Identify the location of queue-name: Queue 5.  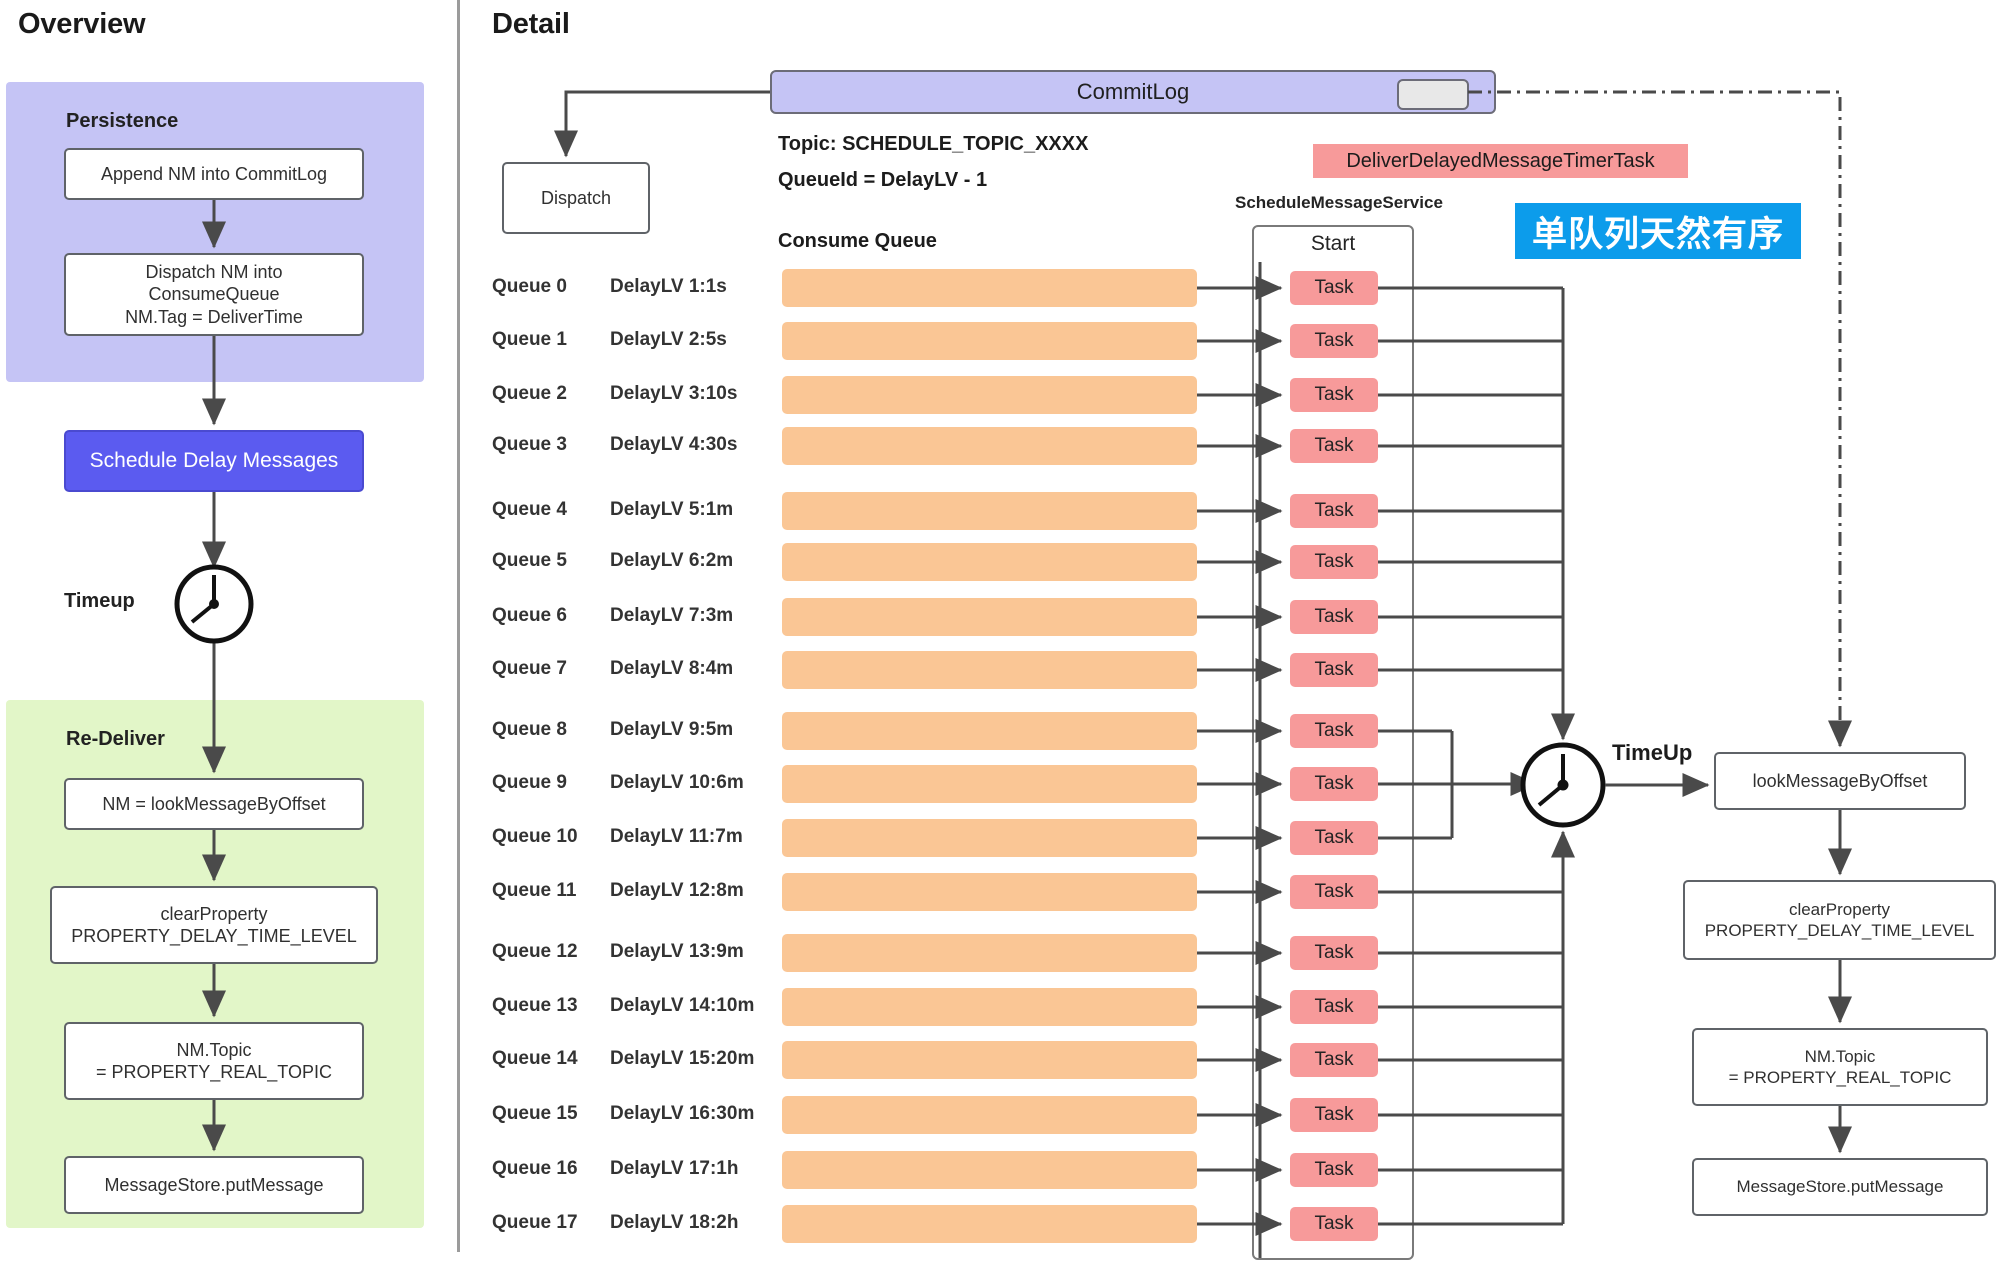
(529, 560).